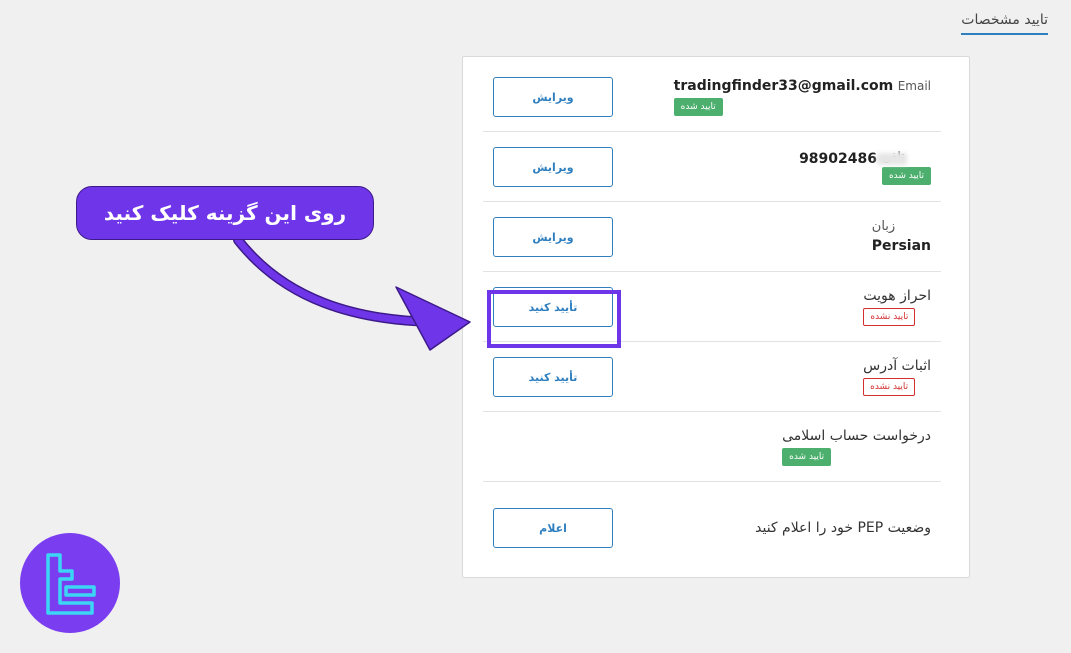 This screenshot has width=1071, height=653. What do you see at coordinates (352, 293) in the screenshot?
I see `curved-arrow-icon` at bounding box center [352, 293].